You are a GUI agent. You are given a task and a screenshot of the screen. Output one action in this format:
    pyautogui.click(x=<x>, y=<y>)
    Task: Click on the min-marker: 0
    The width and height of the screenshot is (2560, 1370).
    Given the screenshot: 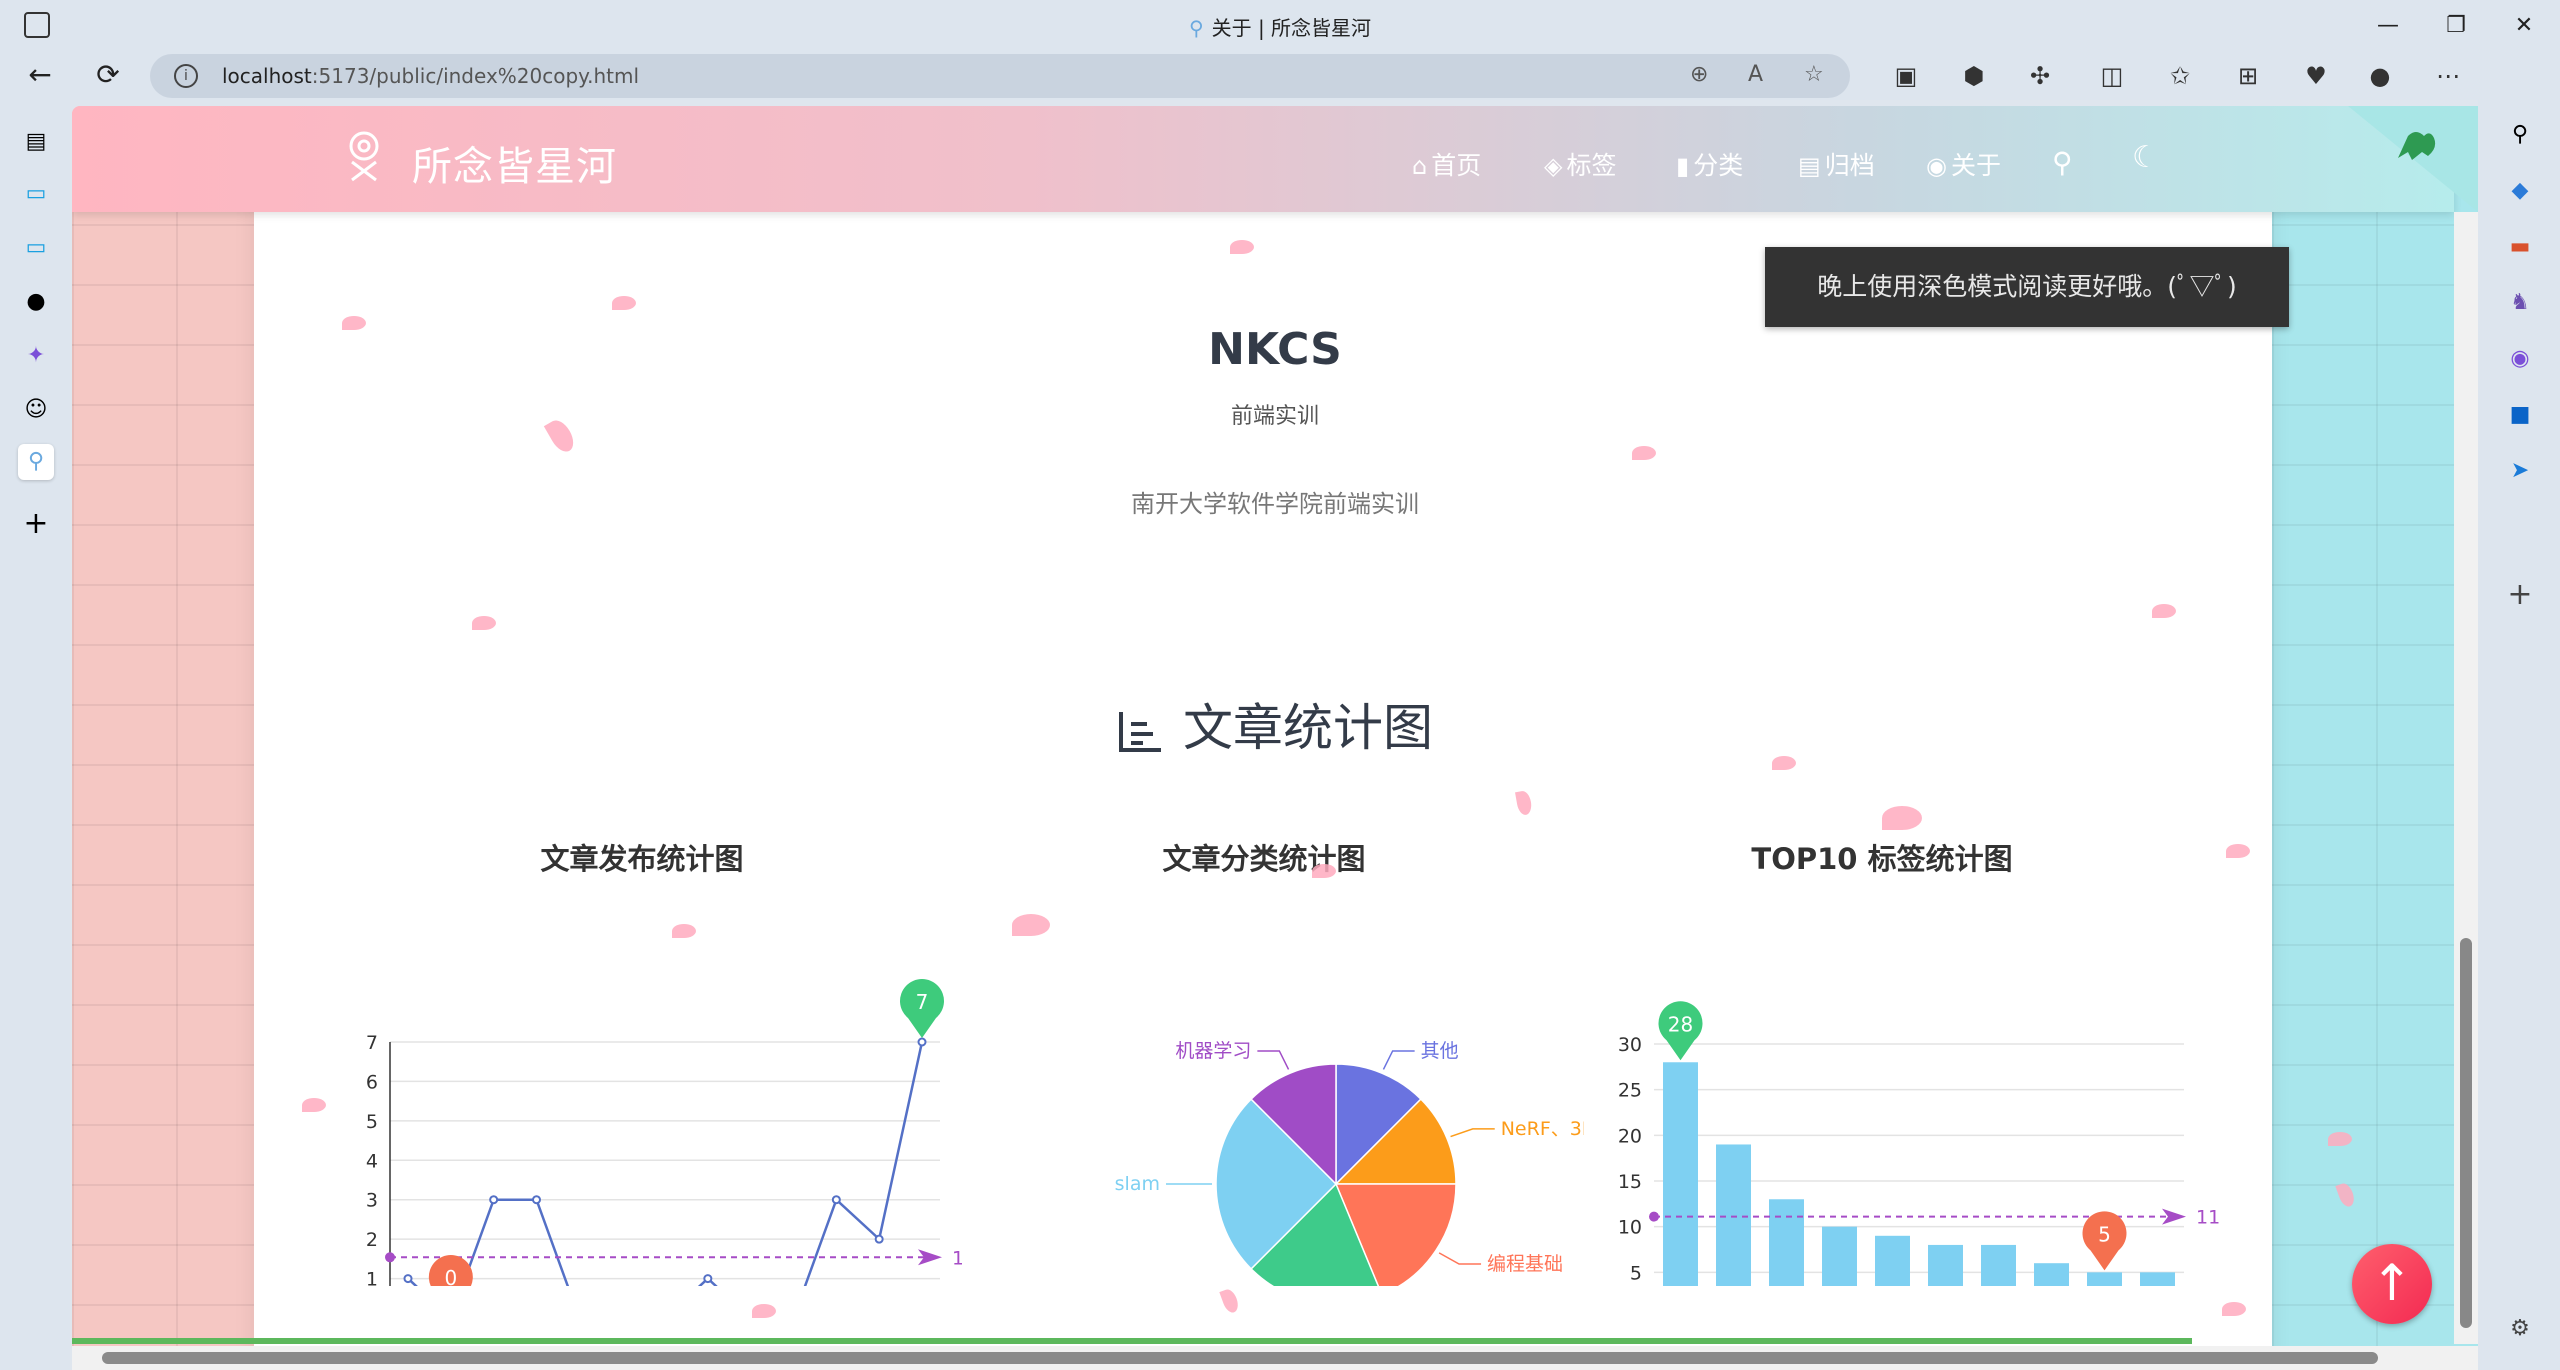 What is the action you would take?
    pyautogui.click(x=450, y=1270)
    